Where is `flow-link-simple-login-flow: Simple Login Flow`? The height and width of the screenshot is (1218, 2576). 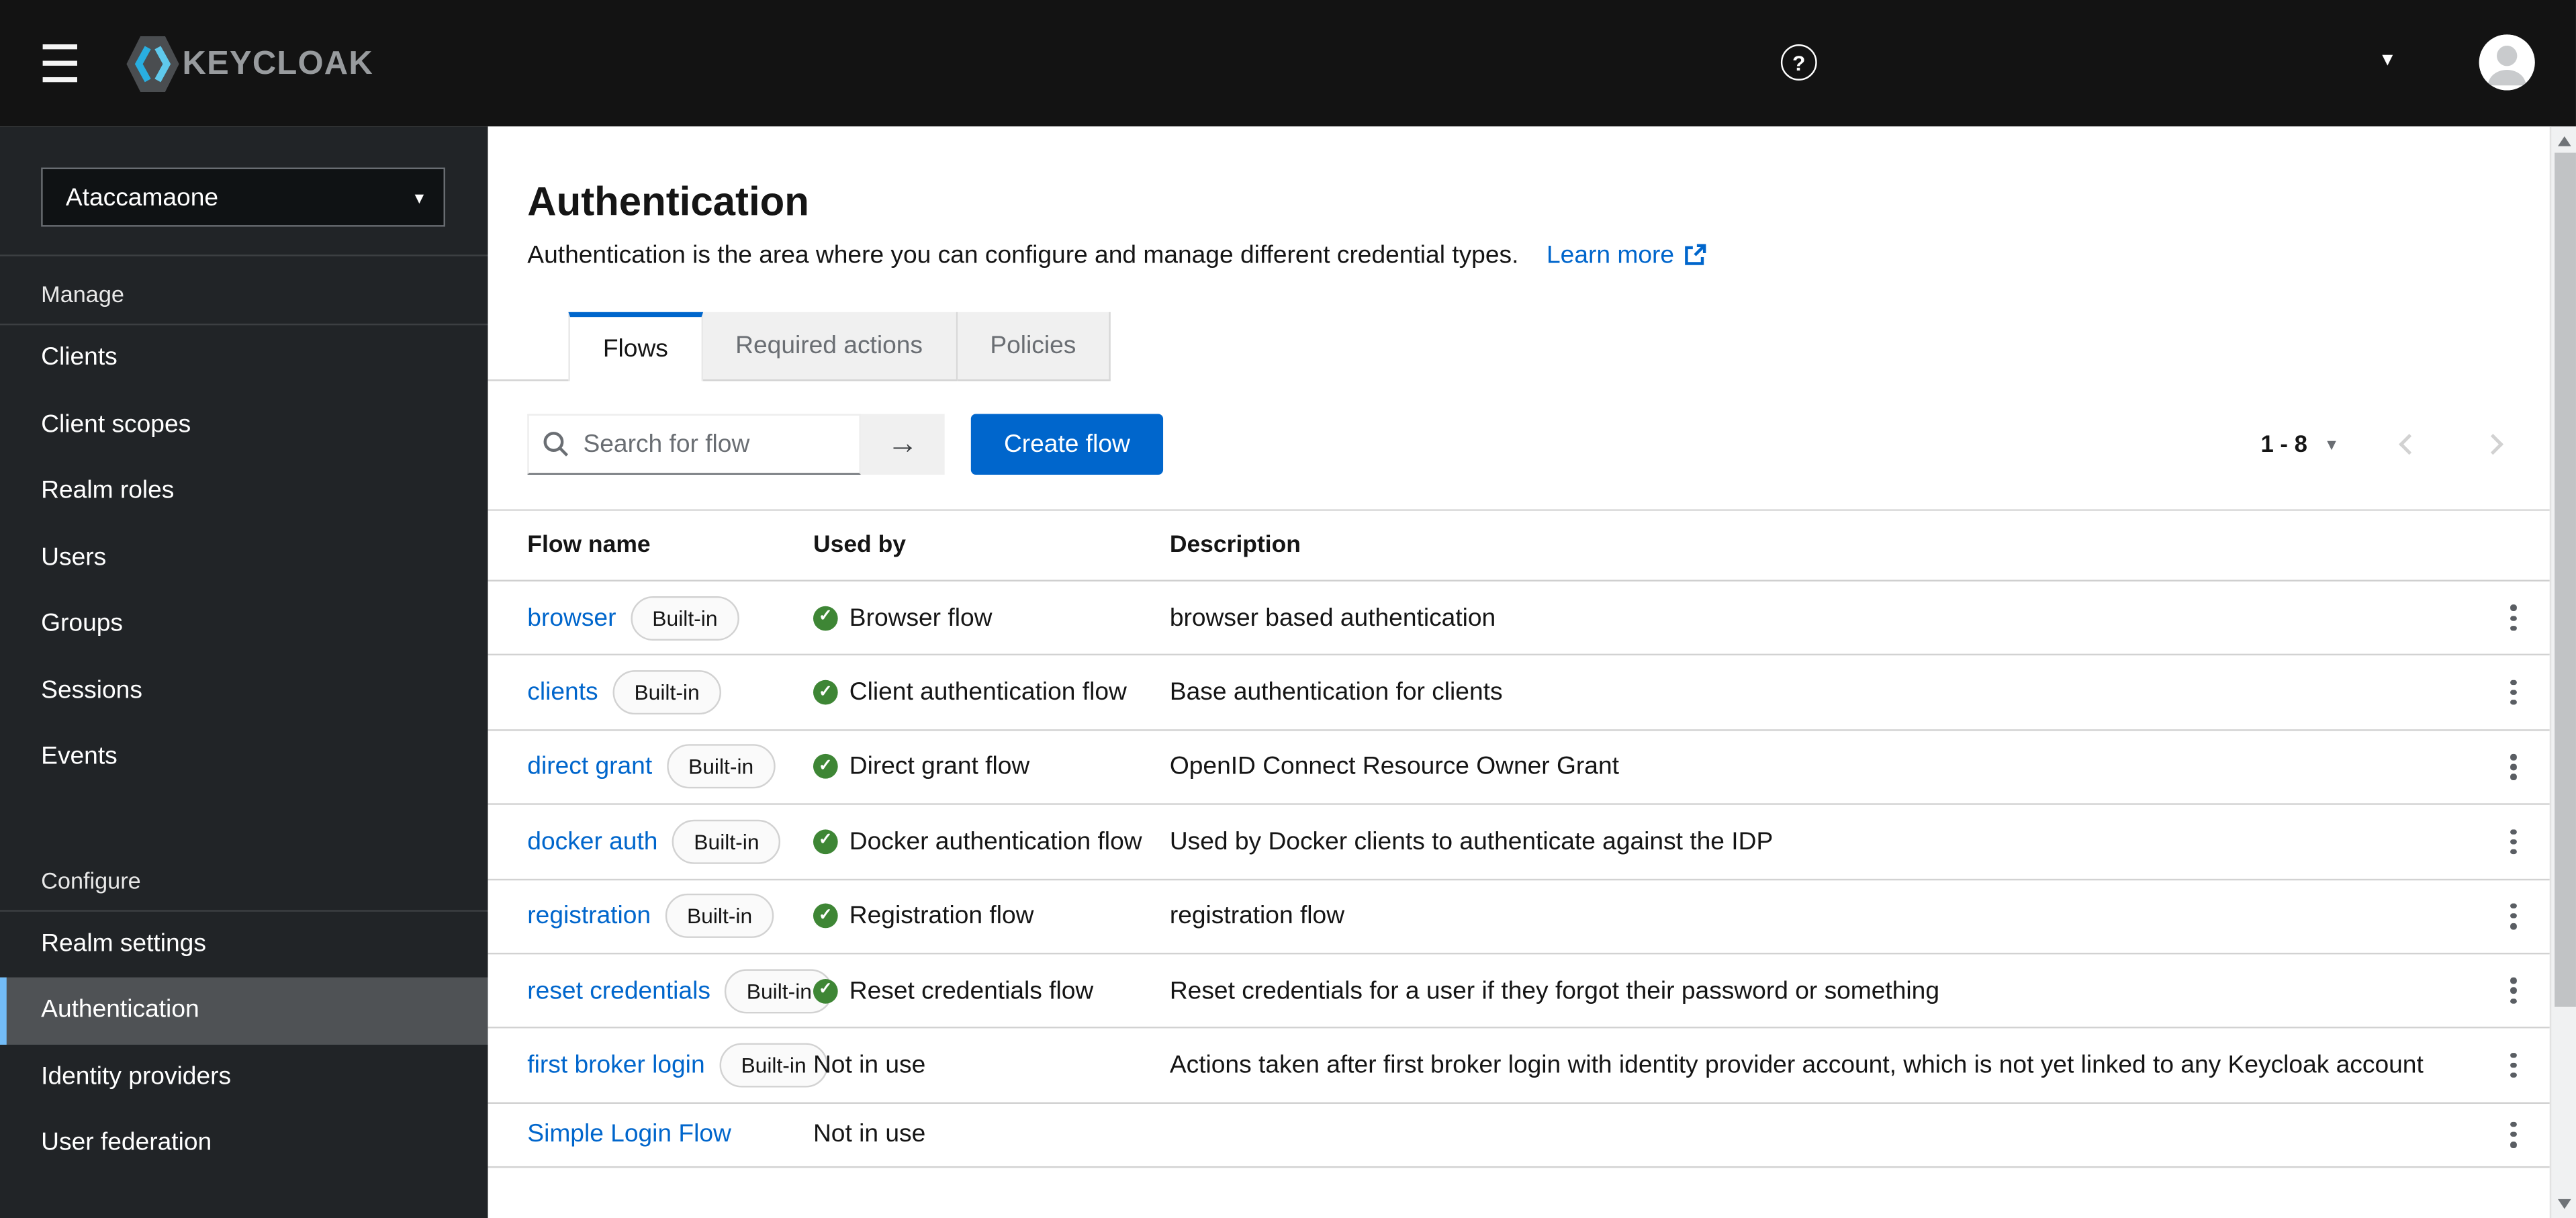 flow-link-simple-login-flow: Simple Login Flow is located at coordinates (629, 1135).